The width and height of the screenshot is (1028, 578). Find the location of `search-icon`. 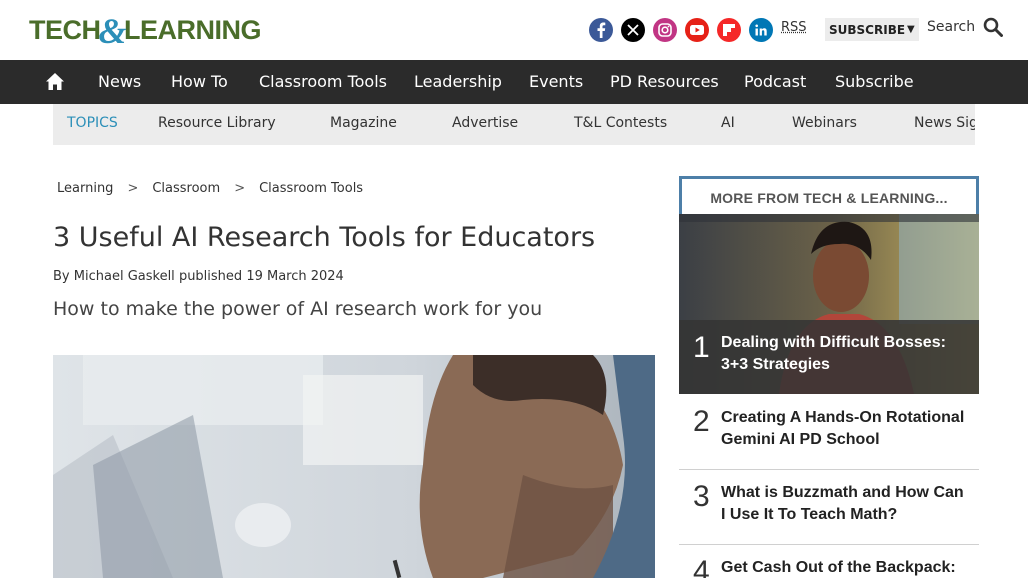

search-icon is located at coordinates (993, 27).